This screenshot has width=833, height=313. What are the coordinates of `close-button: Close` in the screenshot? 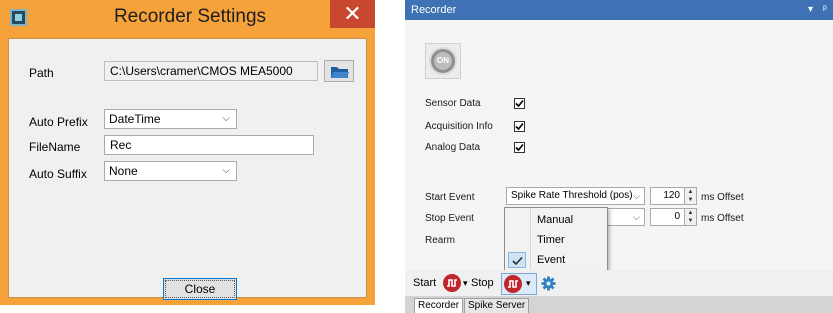 It's located at (200, 289).